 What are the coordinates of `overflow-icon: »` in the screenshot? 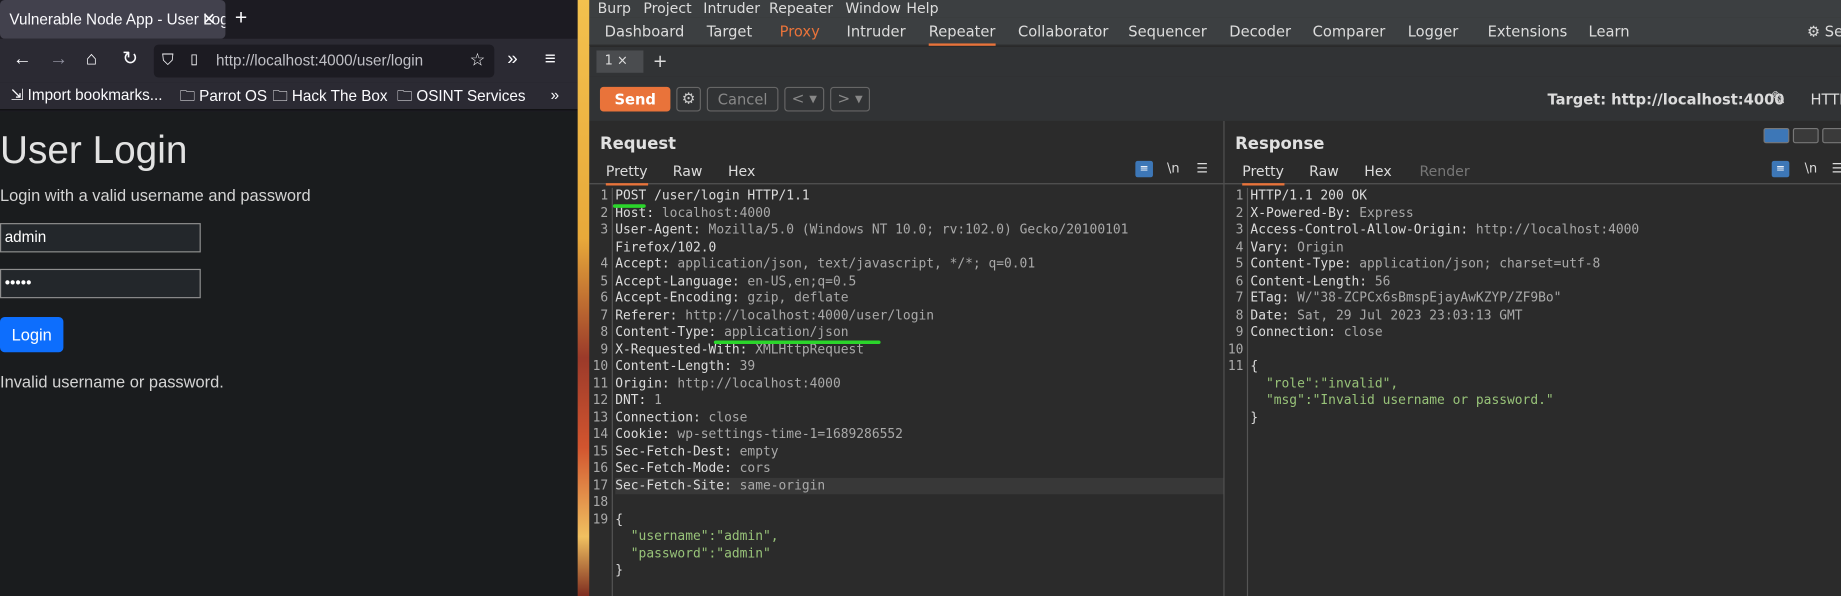 It's located at (512, 59).